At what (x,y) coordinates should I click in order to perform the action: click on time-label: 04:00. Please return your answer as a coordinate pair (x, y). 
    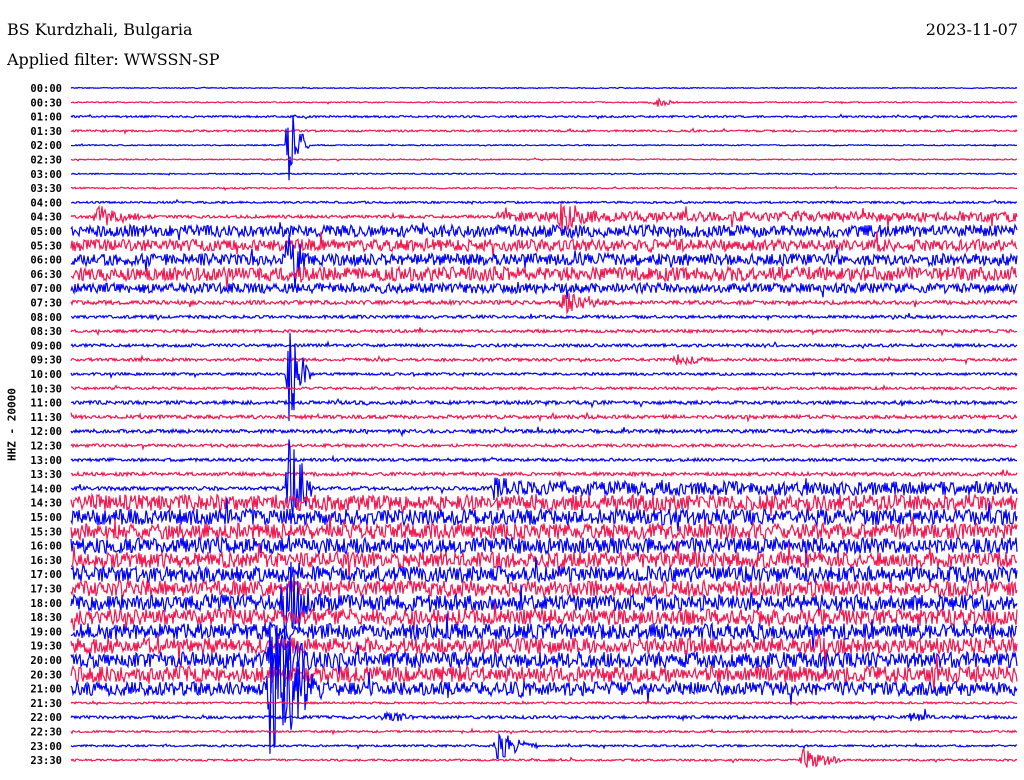
    Looking at the image, I should click on (46, 203).